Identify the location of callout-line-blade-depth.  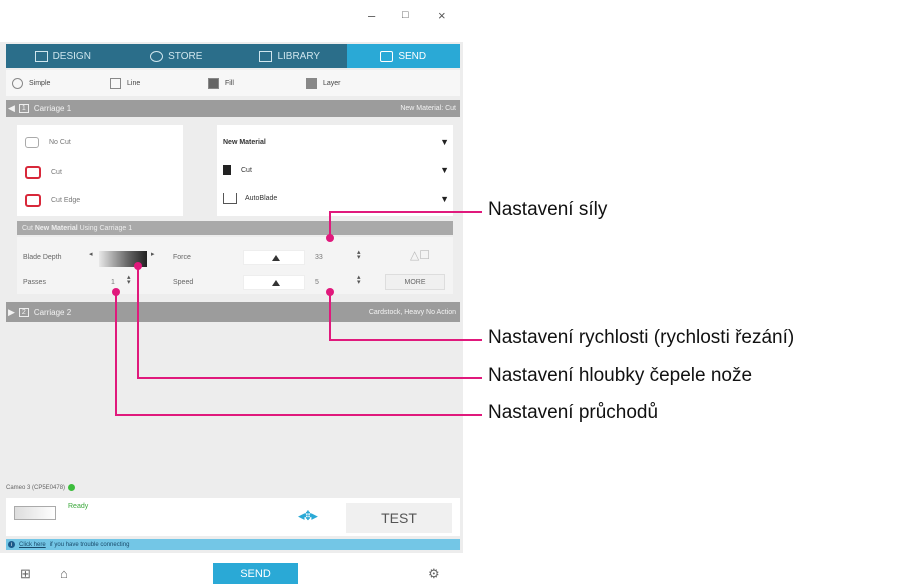
(309, 322).